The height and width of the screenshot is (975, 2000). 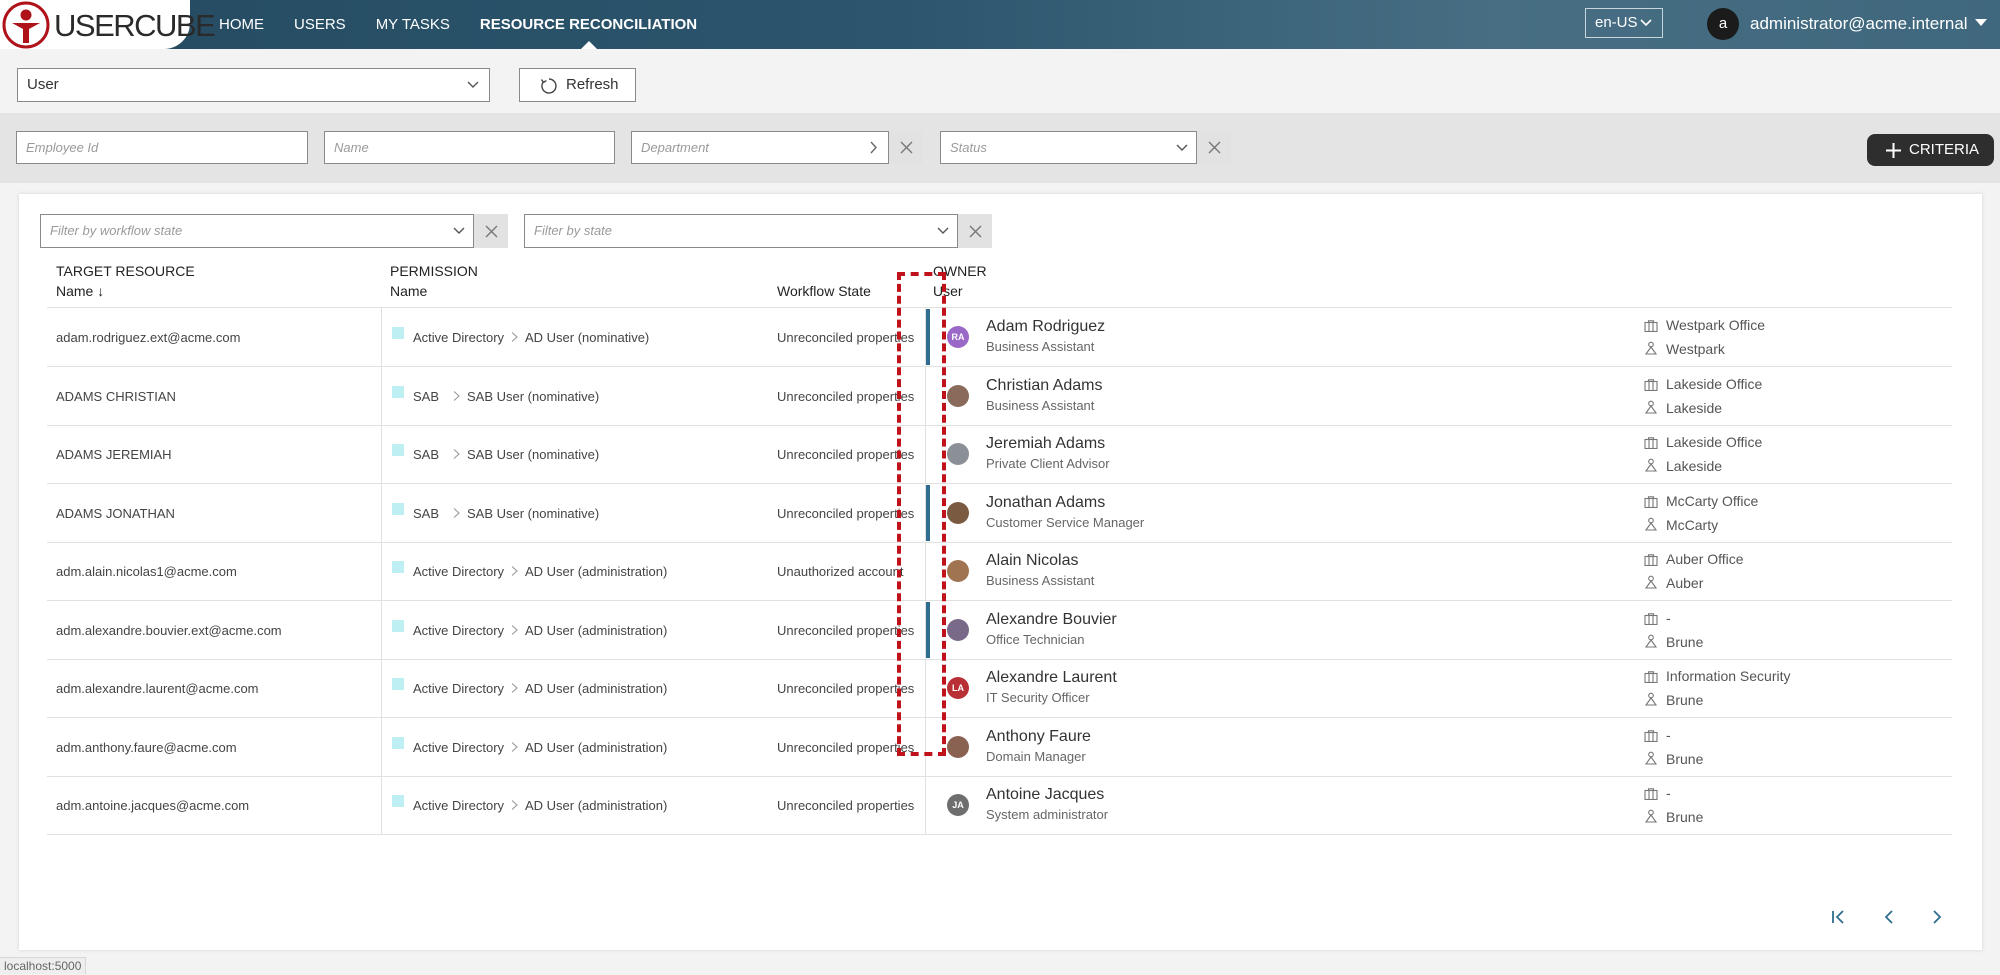 I want to click on language-select: en-US, so click(x=1624, y=23).